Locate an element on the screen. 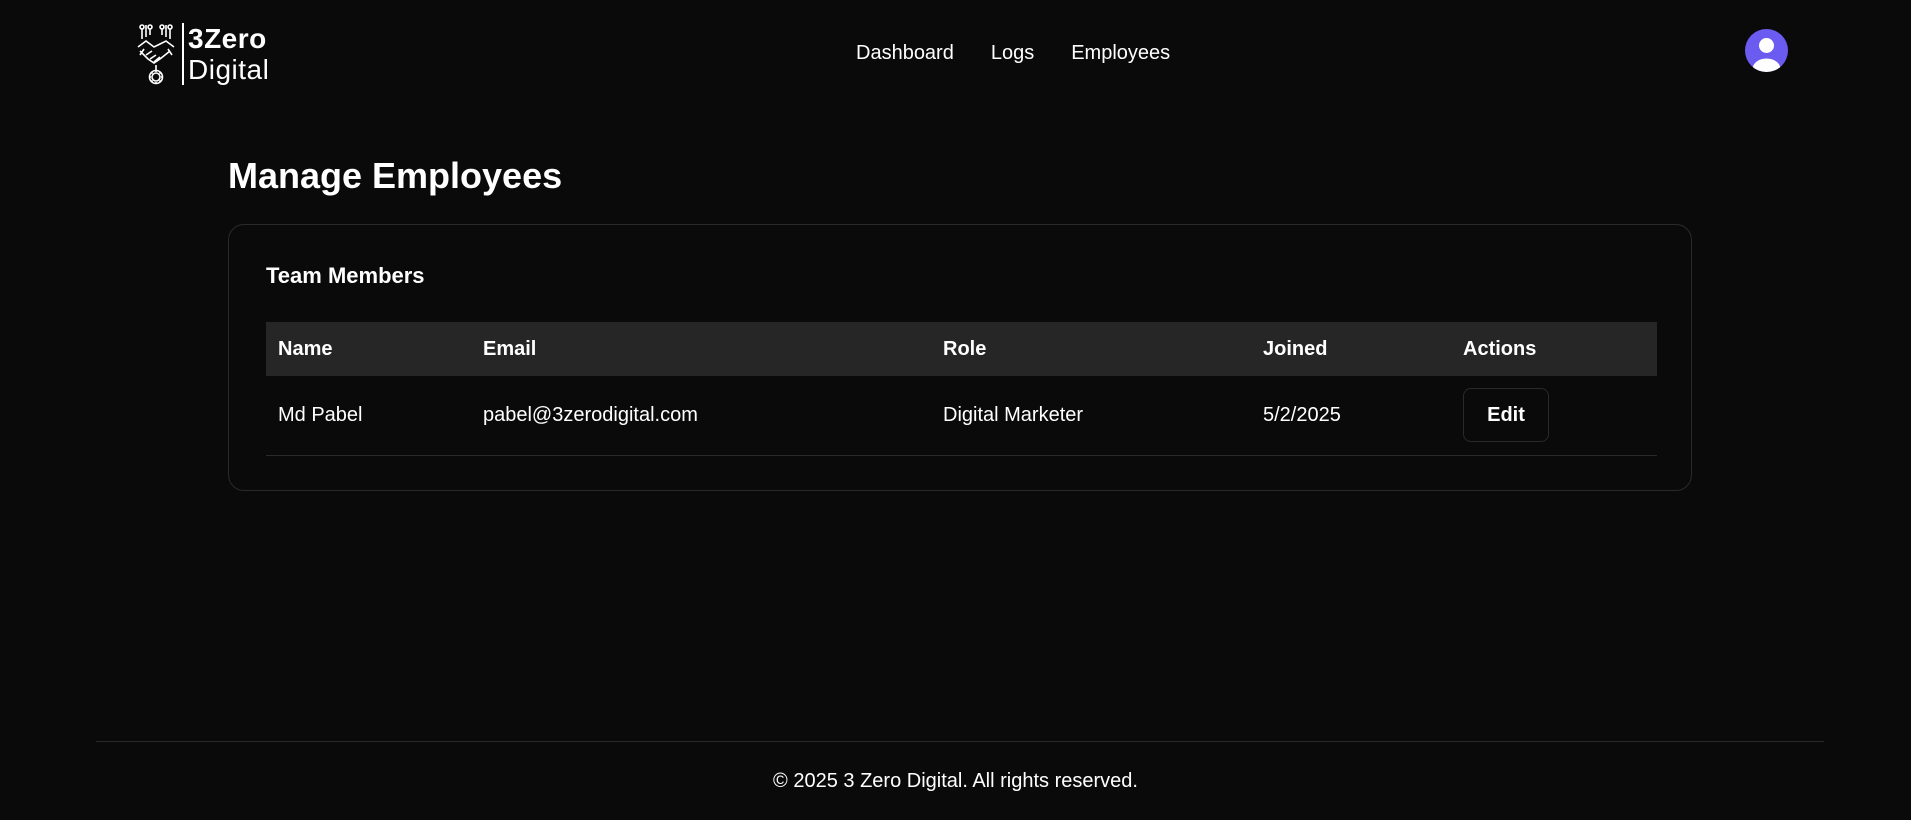  nav-item-logs: Logs is located at coordinates (1012, 53).